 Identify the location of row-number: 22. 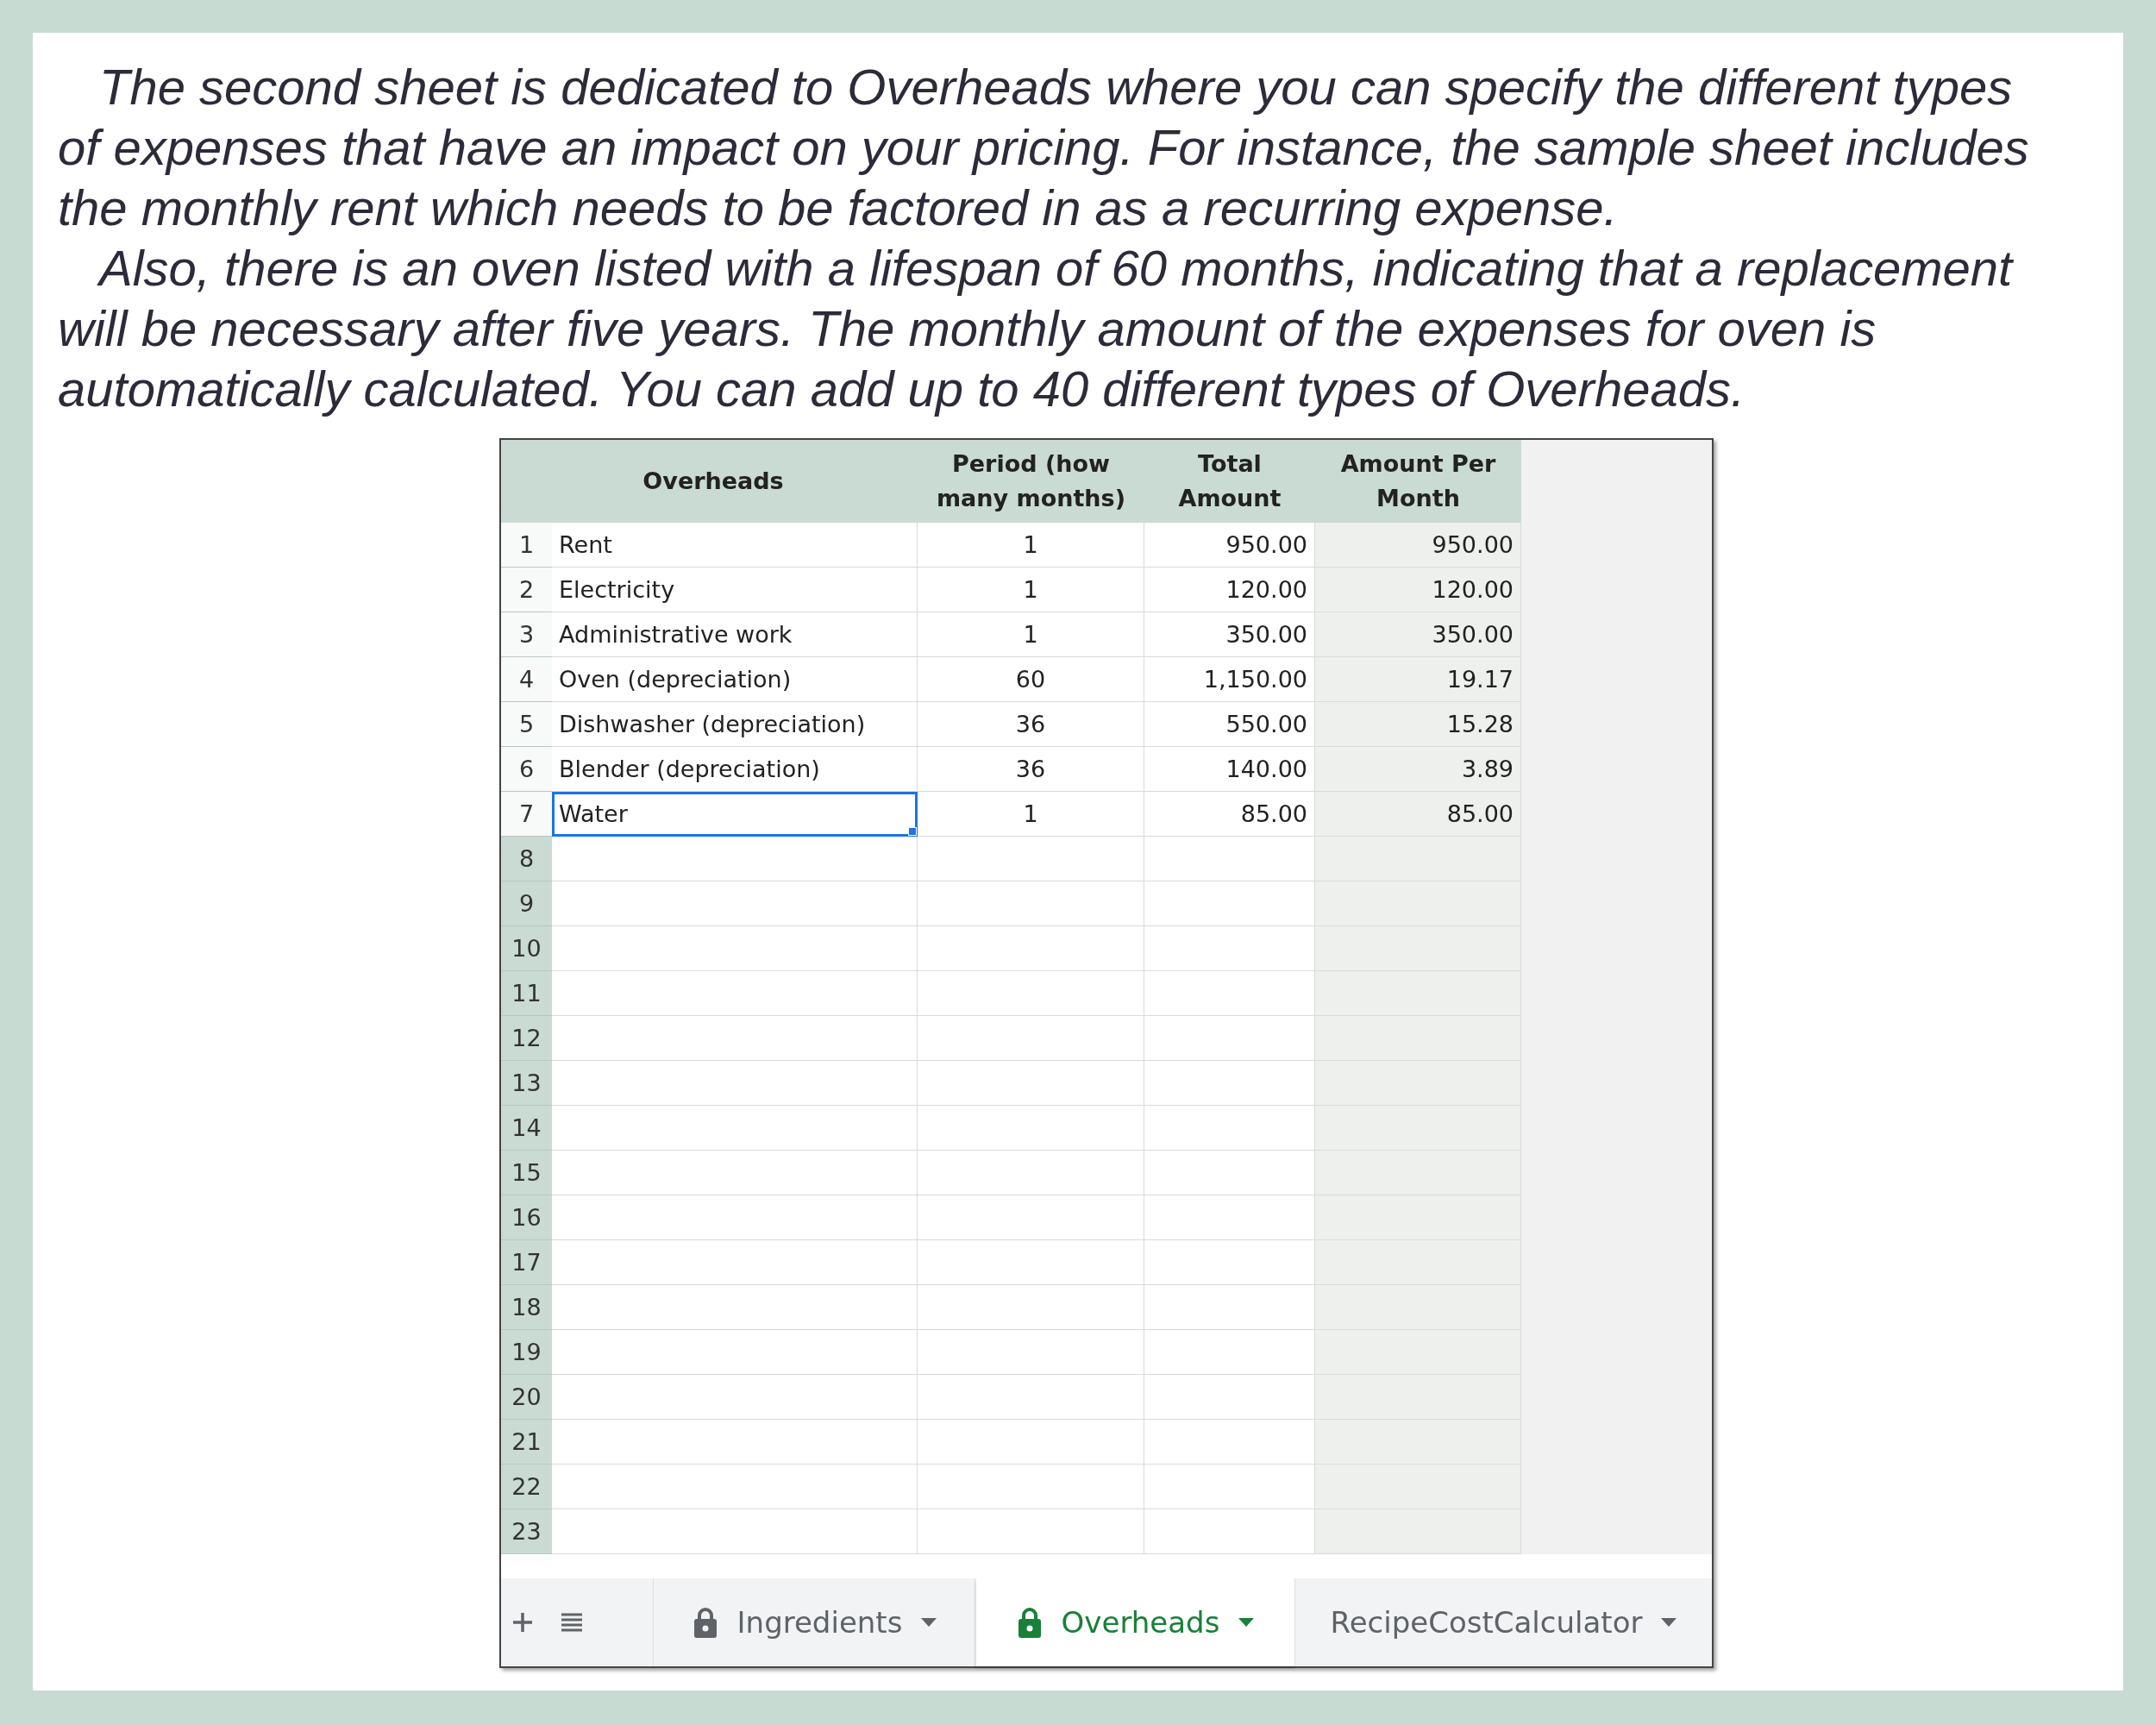
(526, 1487).